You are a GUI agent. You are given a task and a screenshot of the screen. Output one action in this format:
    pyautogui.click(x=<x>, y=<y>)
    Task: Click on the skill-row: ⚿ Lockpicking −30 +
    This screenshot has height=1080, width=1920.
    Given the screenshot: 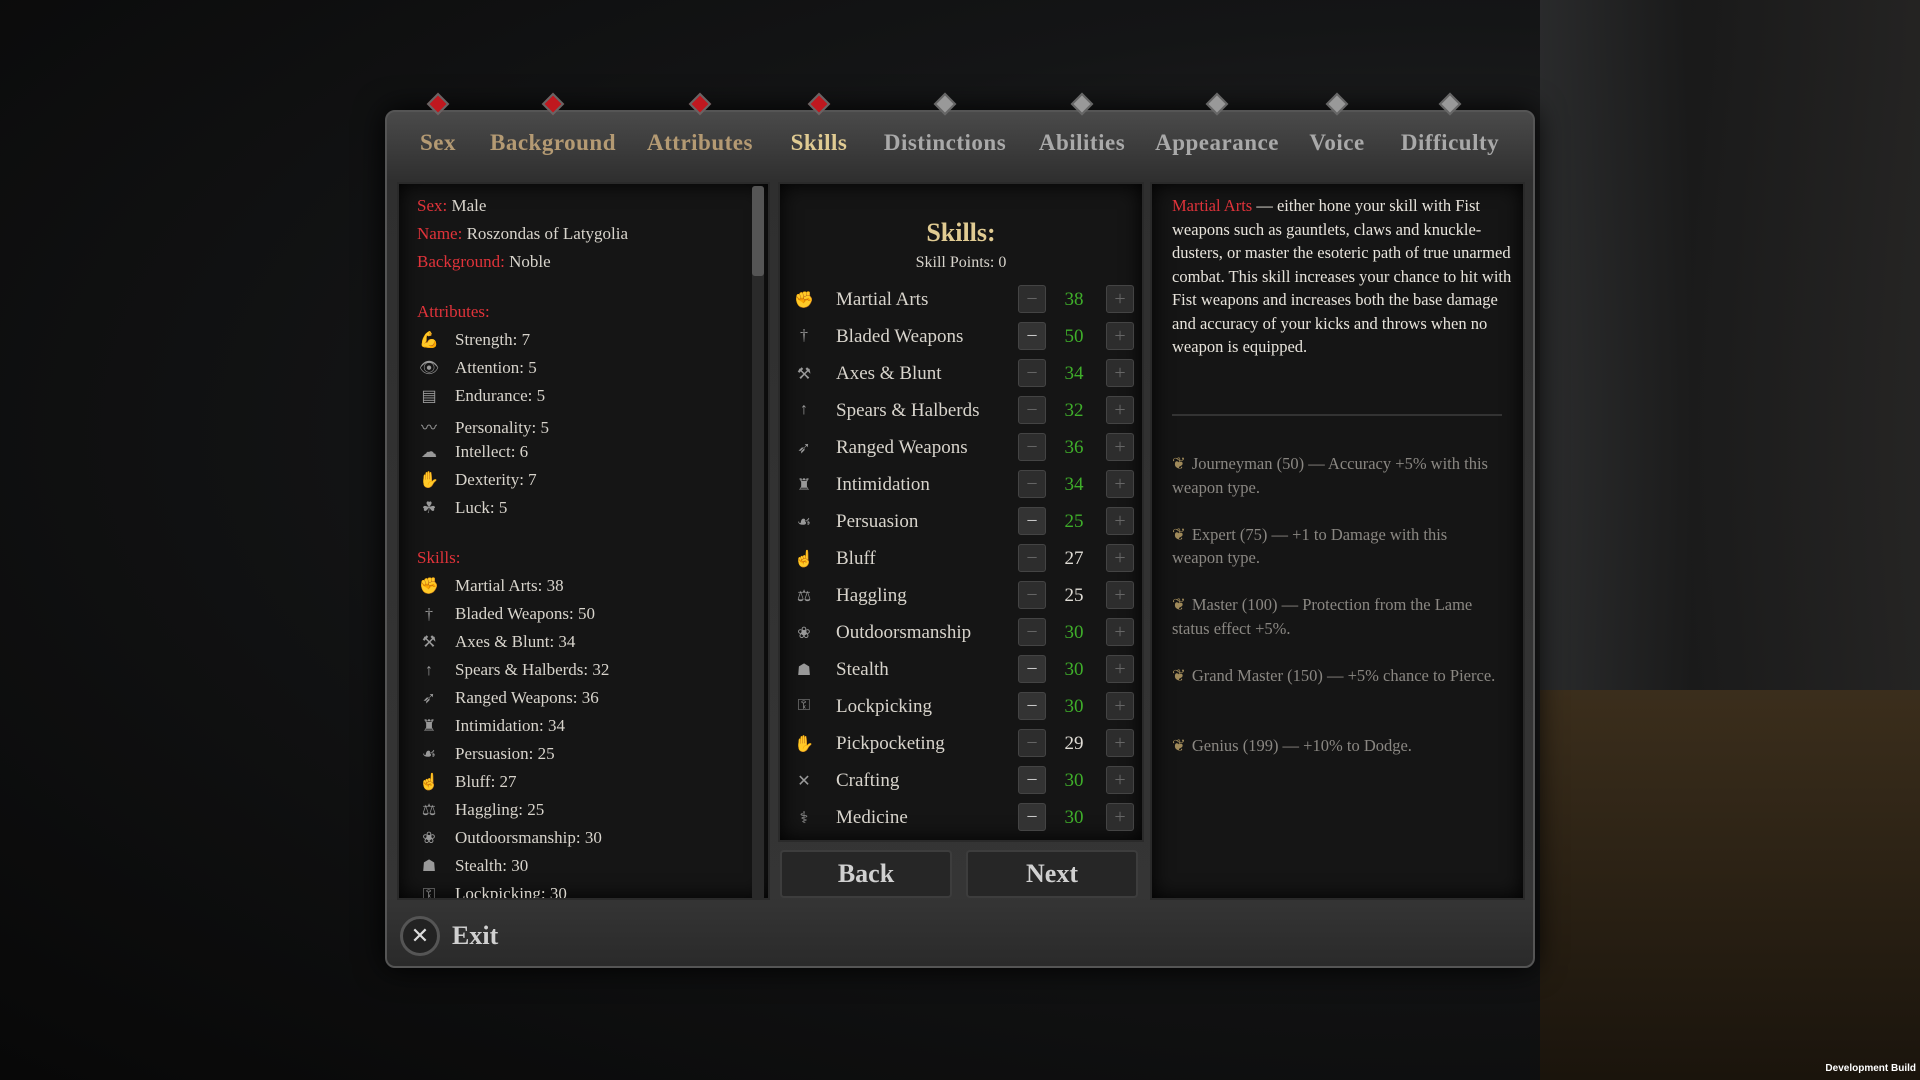 What is the action you would take?
    pyautogui.click(x=963, y=707)
    